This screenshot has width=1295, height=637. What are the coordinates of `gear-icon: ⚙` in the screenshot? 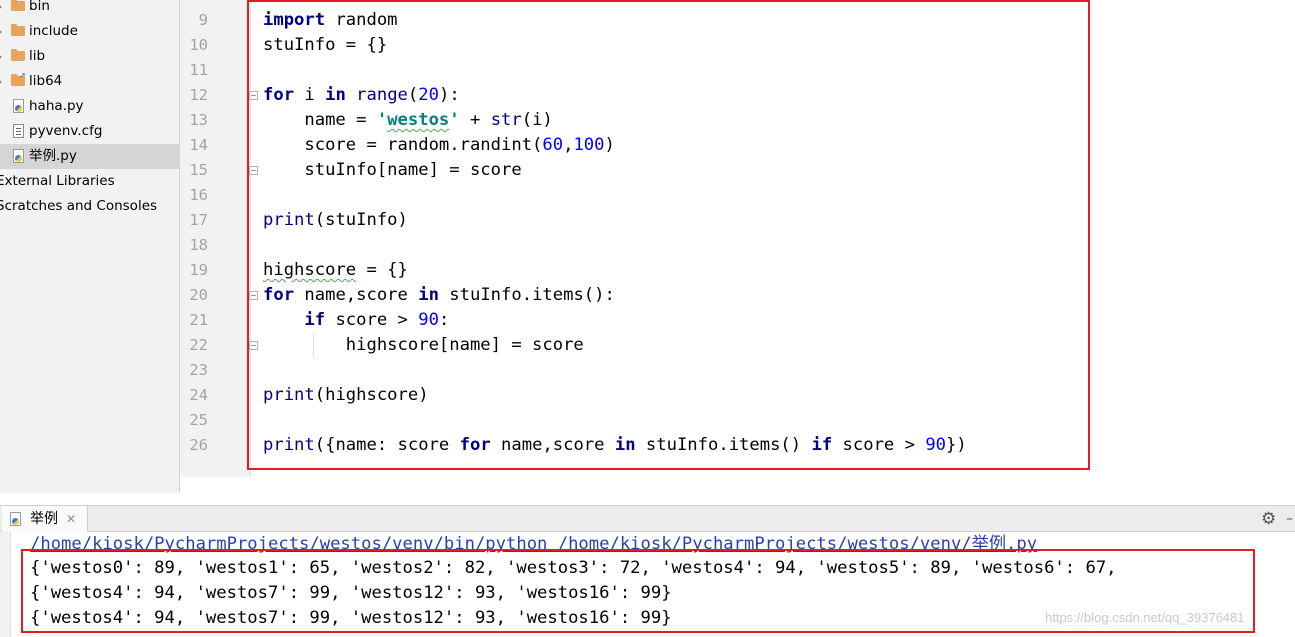 It's located at (1268, 519).